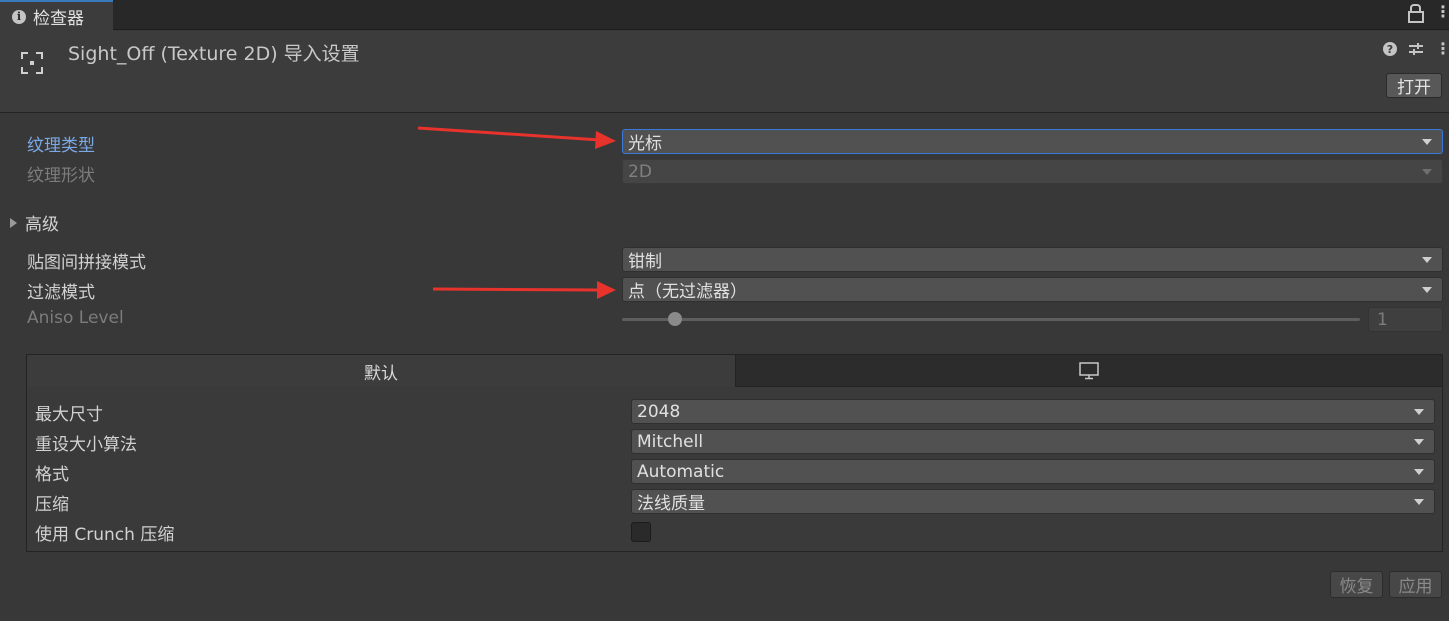 The width and height of the screenshot is (1449, 621). I want to click on settings-sliders-icon, so click(1416, 49).